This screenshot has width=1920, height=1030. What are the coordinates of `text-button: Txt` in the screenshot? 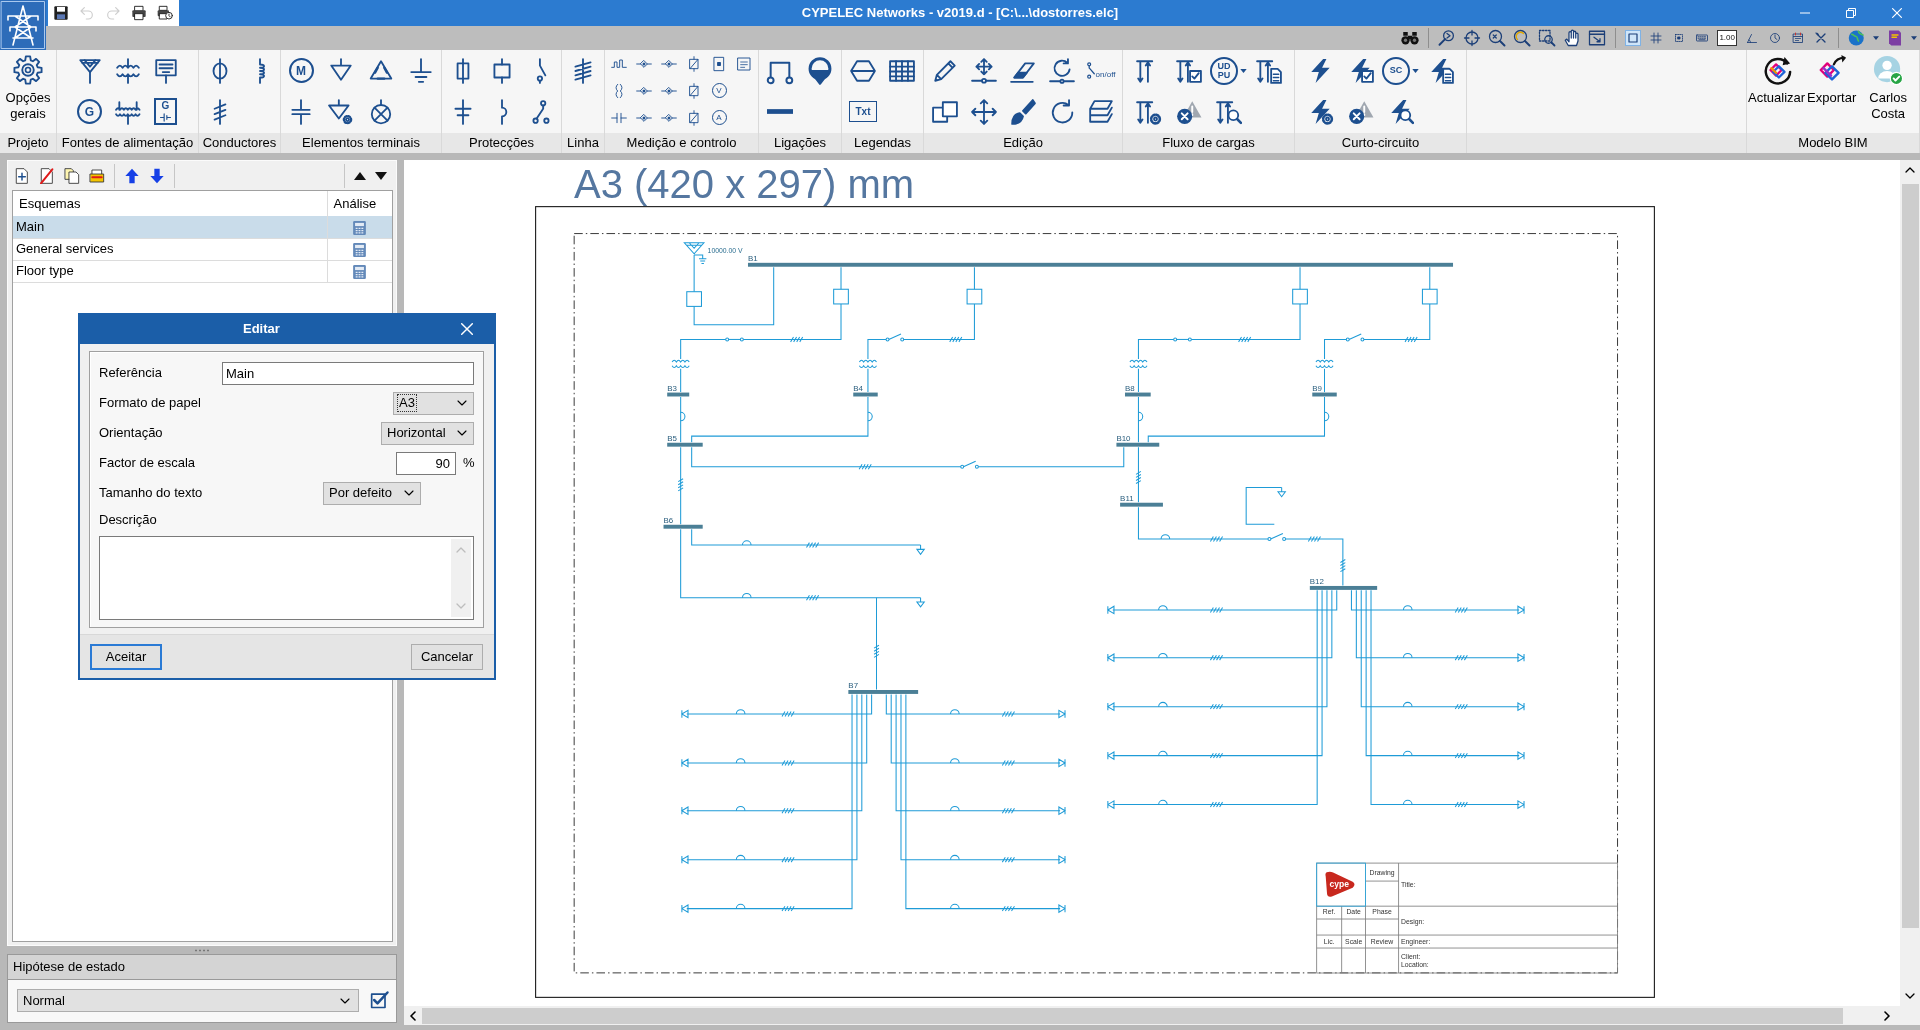 It's located at (863, 111).